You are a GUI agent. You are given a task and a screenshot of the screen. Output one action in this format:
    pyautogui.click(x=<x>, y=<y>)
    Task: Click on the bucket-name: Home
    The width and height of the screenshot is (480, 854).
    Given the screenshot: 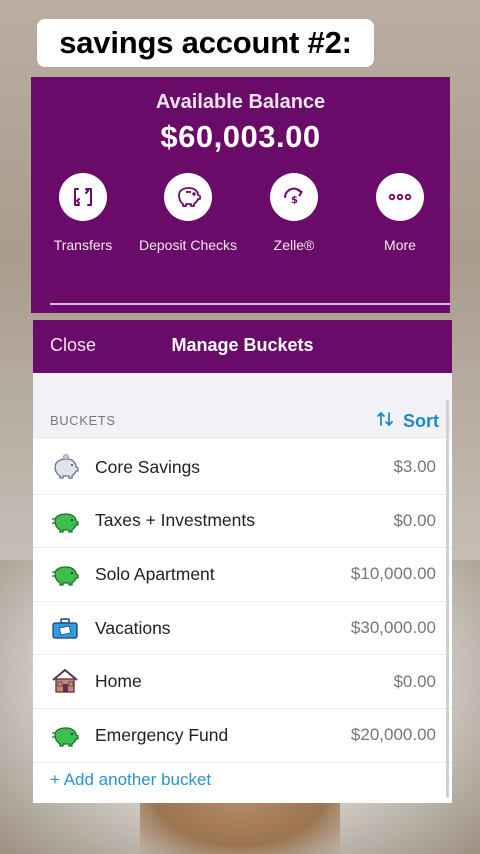 What is the action you would take?
    pyautogui.click(x=118, y=681)
    